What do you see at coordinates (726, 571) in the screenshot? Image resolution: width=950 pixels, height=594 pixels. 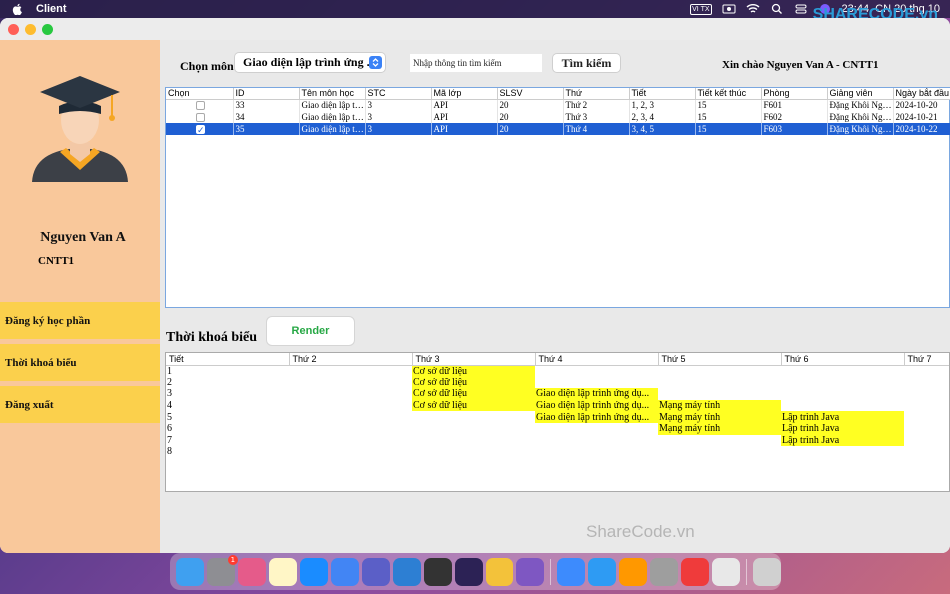 I see `java-icon` at bounding box center [726, 571].